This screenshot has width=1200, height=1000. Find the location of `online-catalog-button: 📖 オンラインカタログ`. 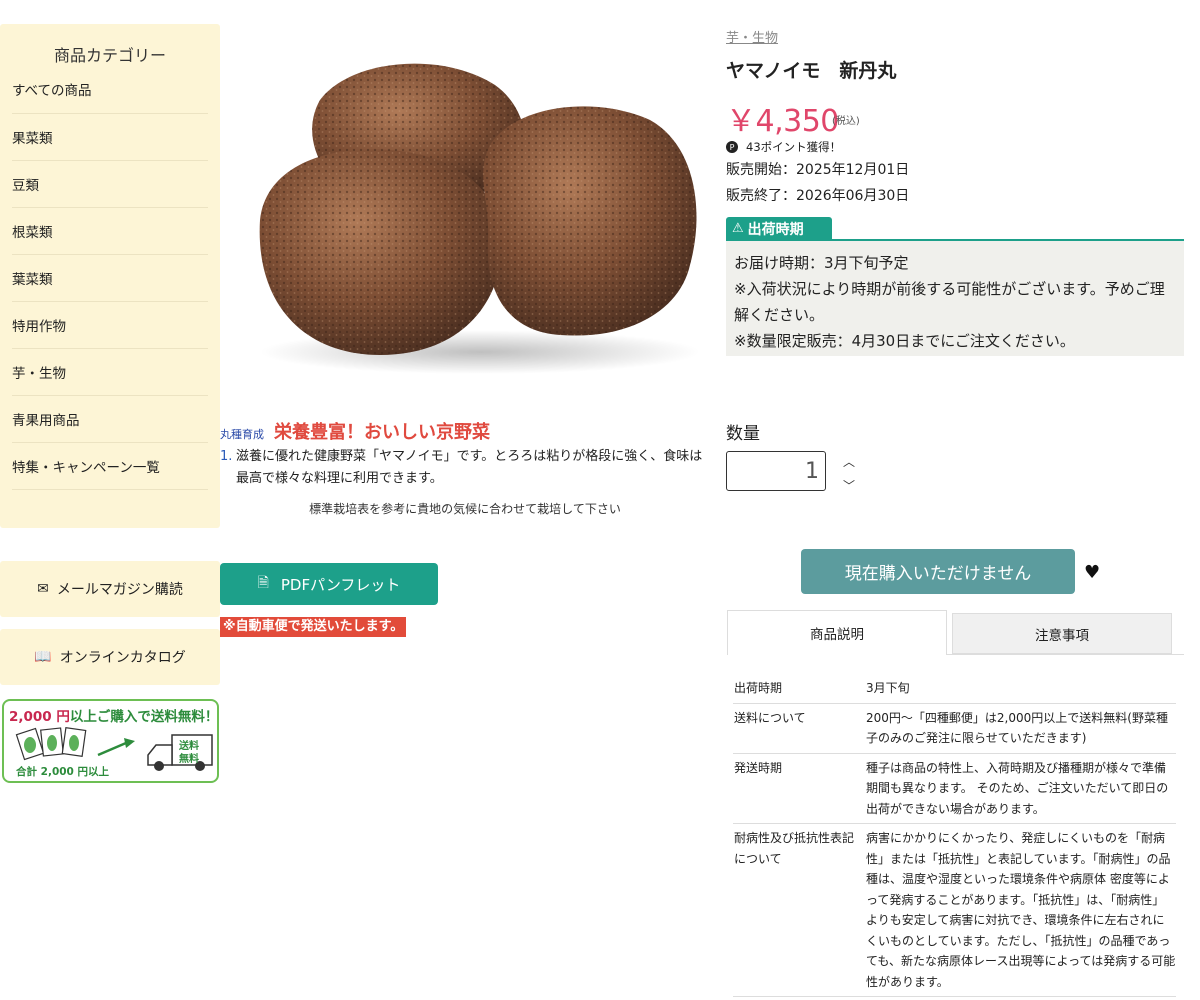

online-catalog-button: 📖 オンラインカタログ is located at coordinates (110, 657).